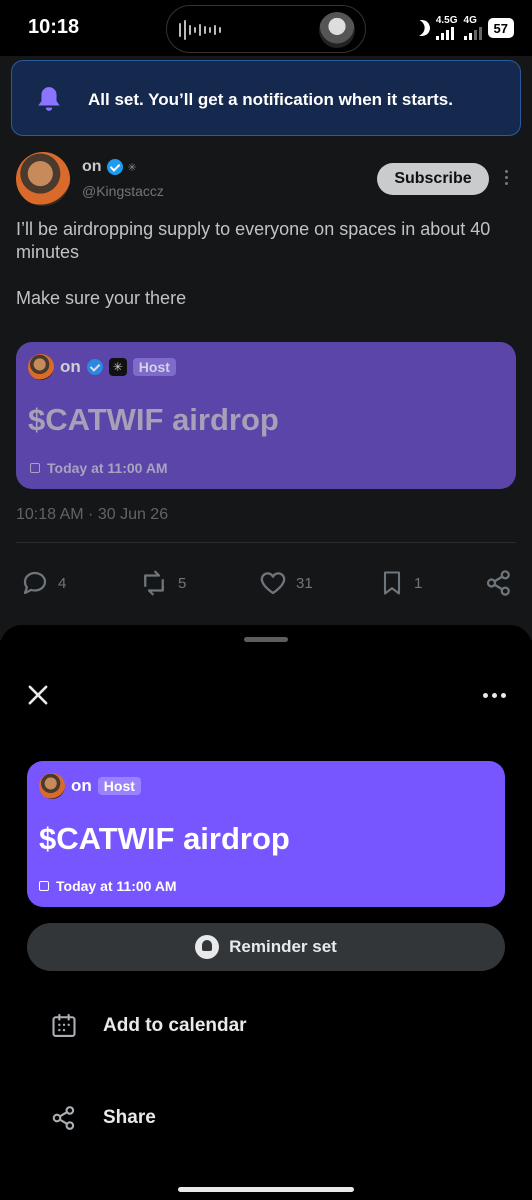 This screenshot has height=1200, width=532. What do you see at coordinates (266, 1026) in the screenshot?
I see `add-to-calendar-option: Add to calendar` at bounding box center [266, 1026].